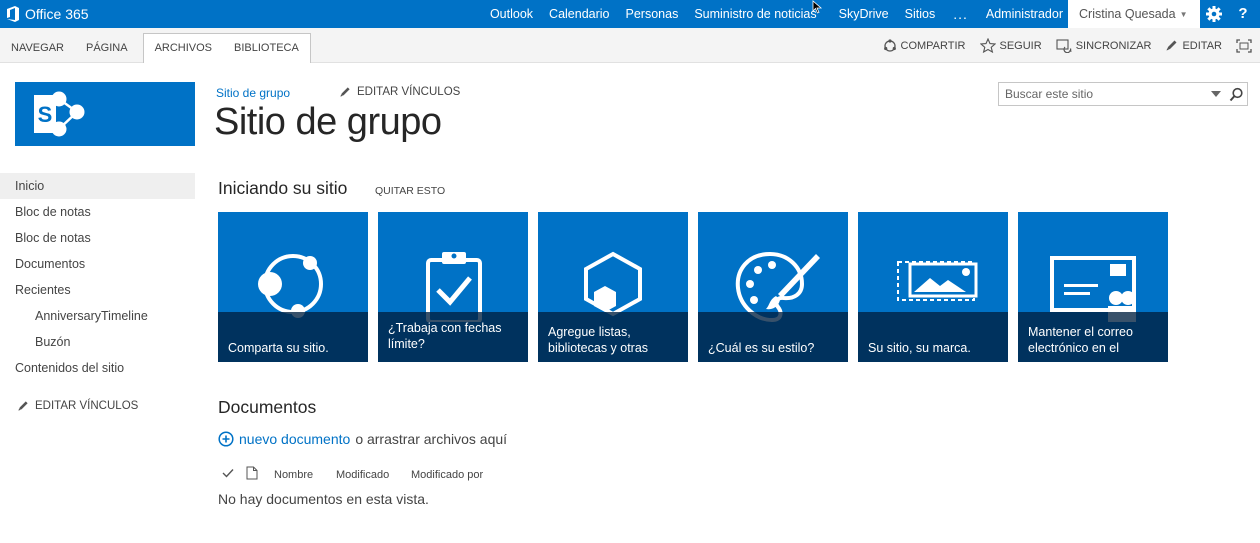  I want to click on brand-image-icon, so click(937, 281).